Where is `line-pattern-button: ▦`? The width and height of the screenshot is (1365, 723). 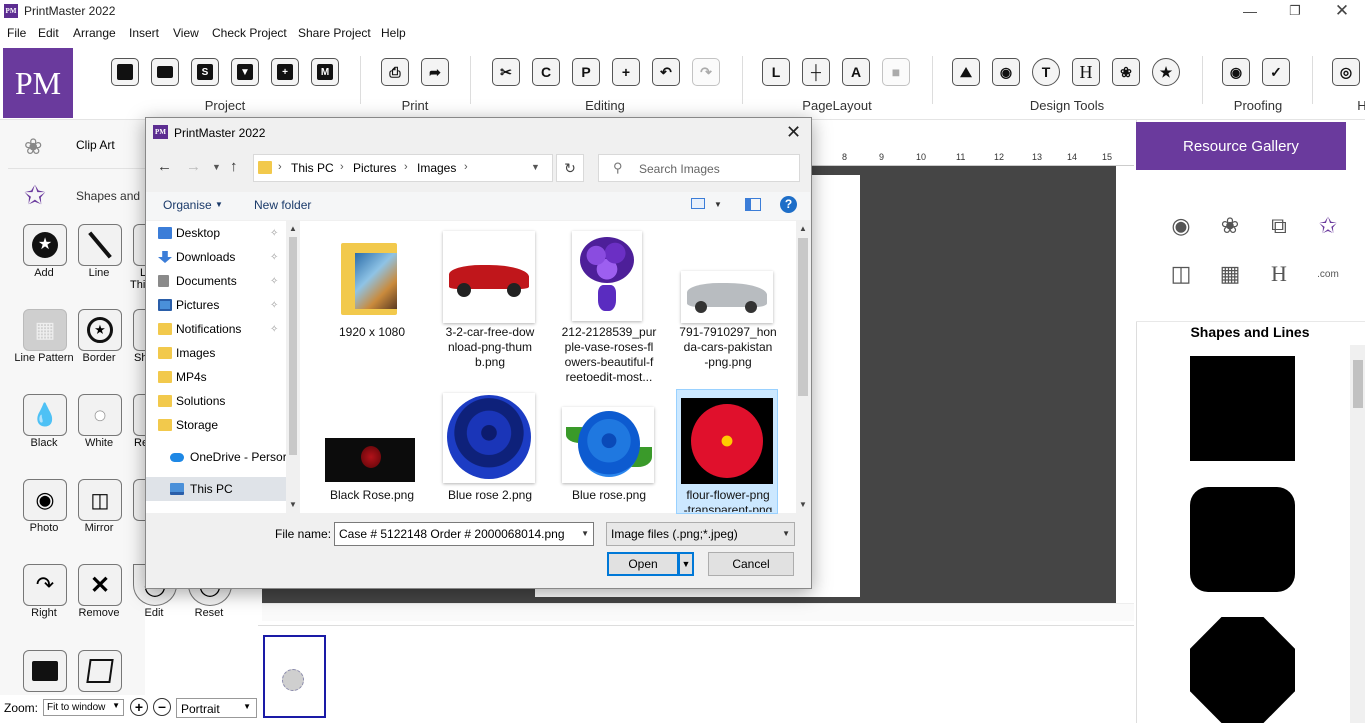 line-pattern-button: ▦ is located at coordinates (45, 330).